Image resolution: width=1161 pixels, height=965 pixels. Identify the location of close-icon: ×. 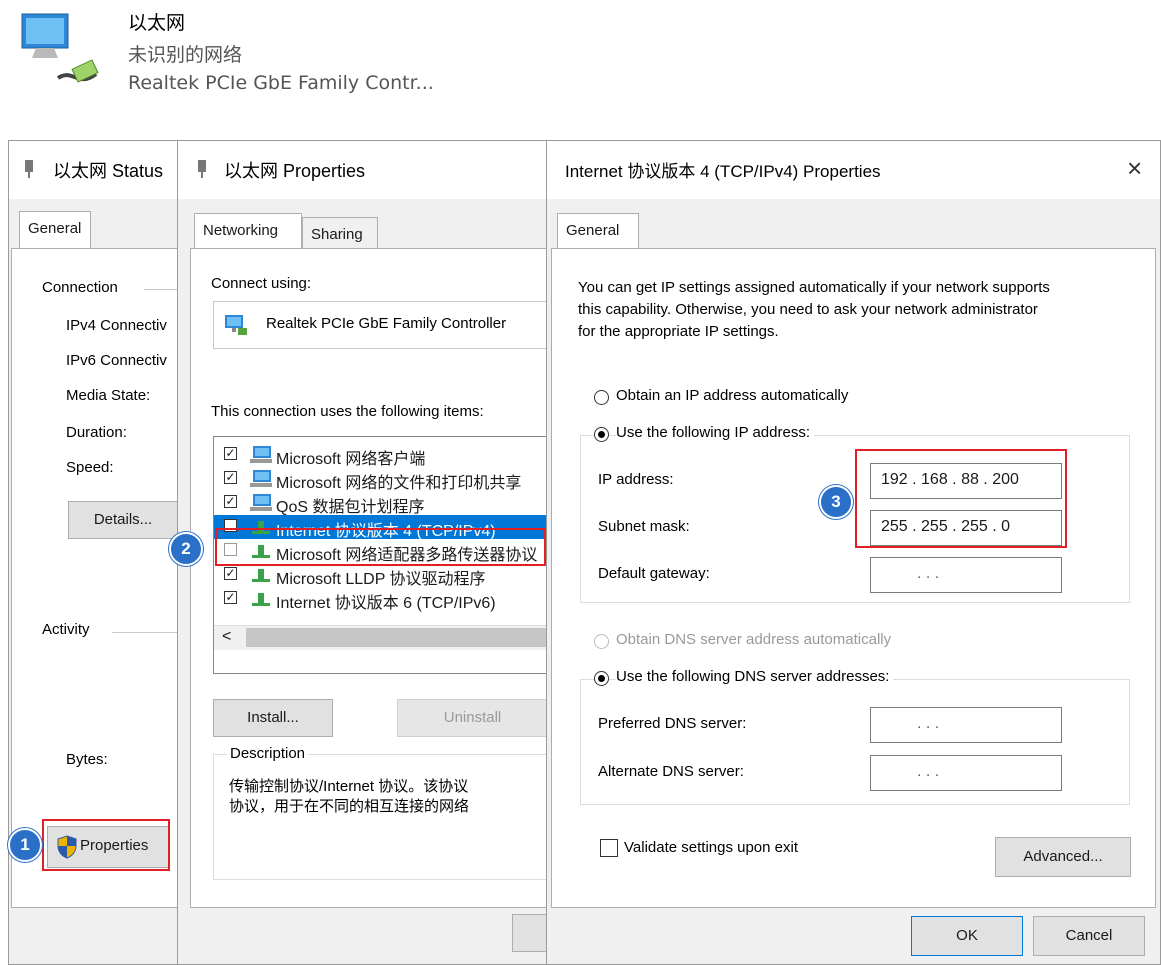
(1134, 168).